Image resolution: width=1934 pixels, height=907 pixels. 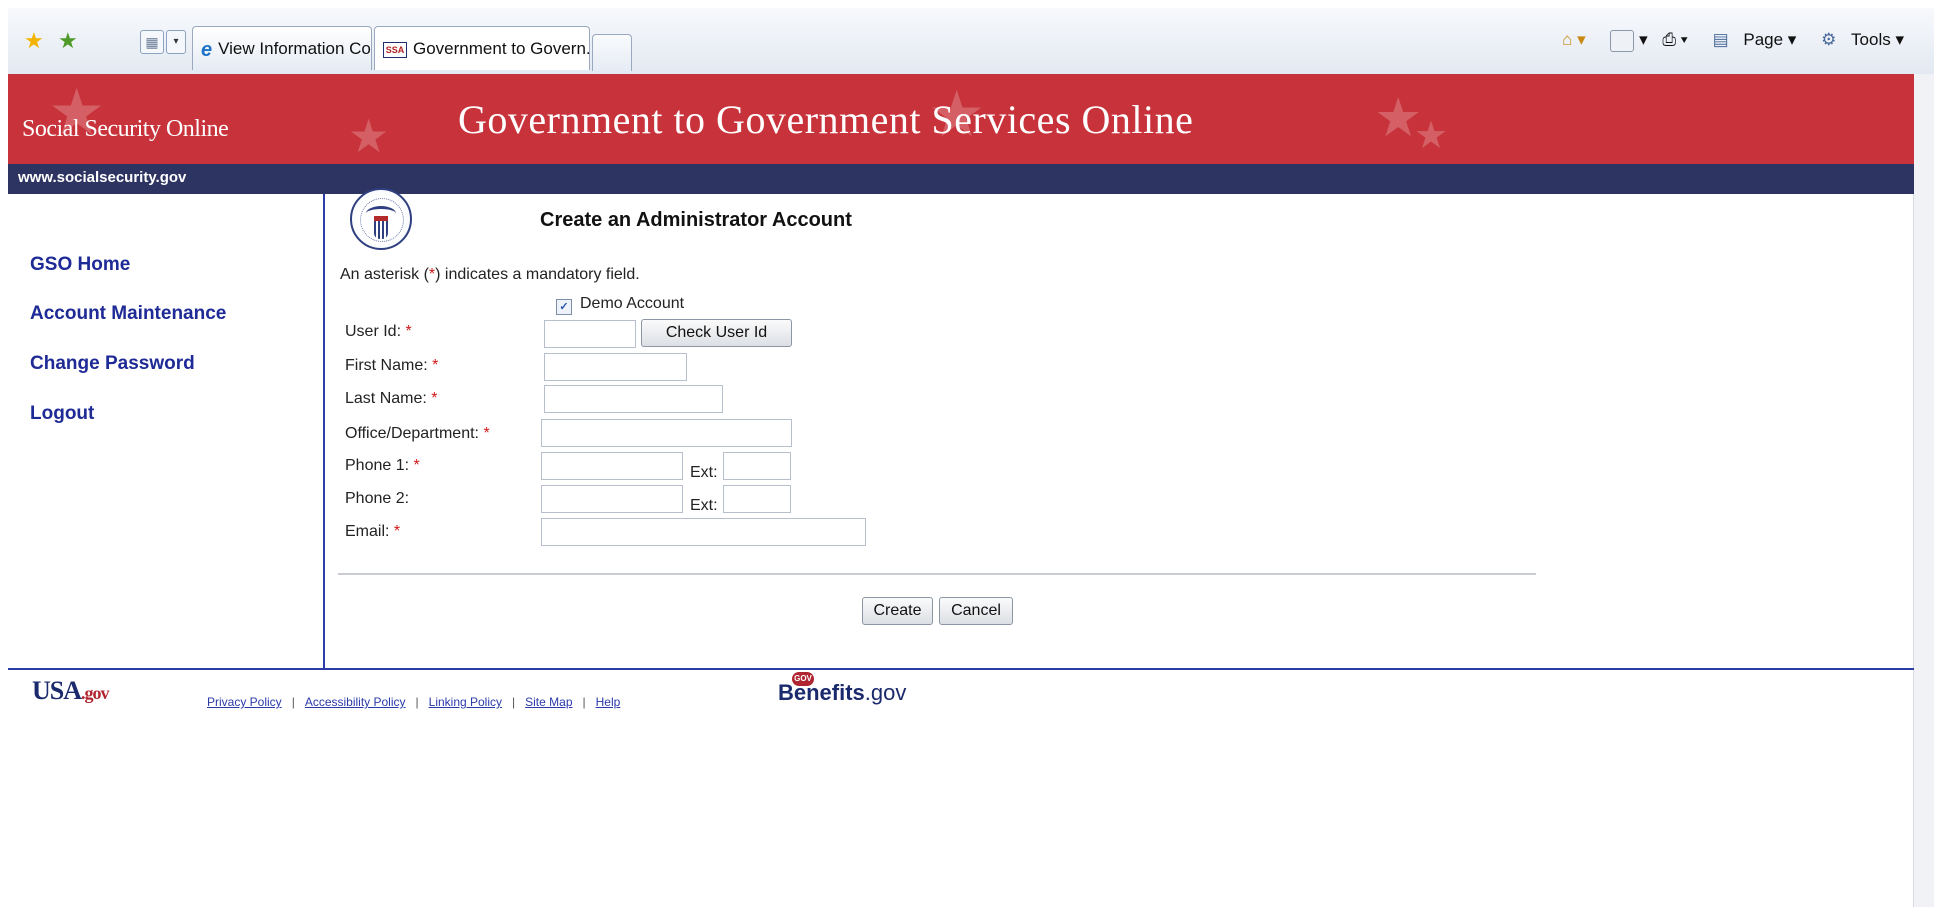 I want to click on sidebar-divider, so click(x=324, y=431).